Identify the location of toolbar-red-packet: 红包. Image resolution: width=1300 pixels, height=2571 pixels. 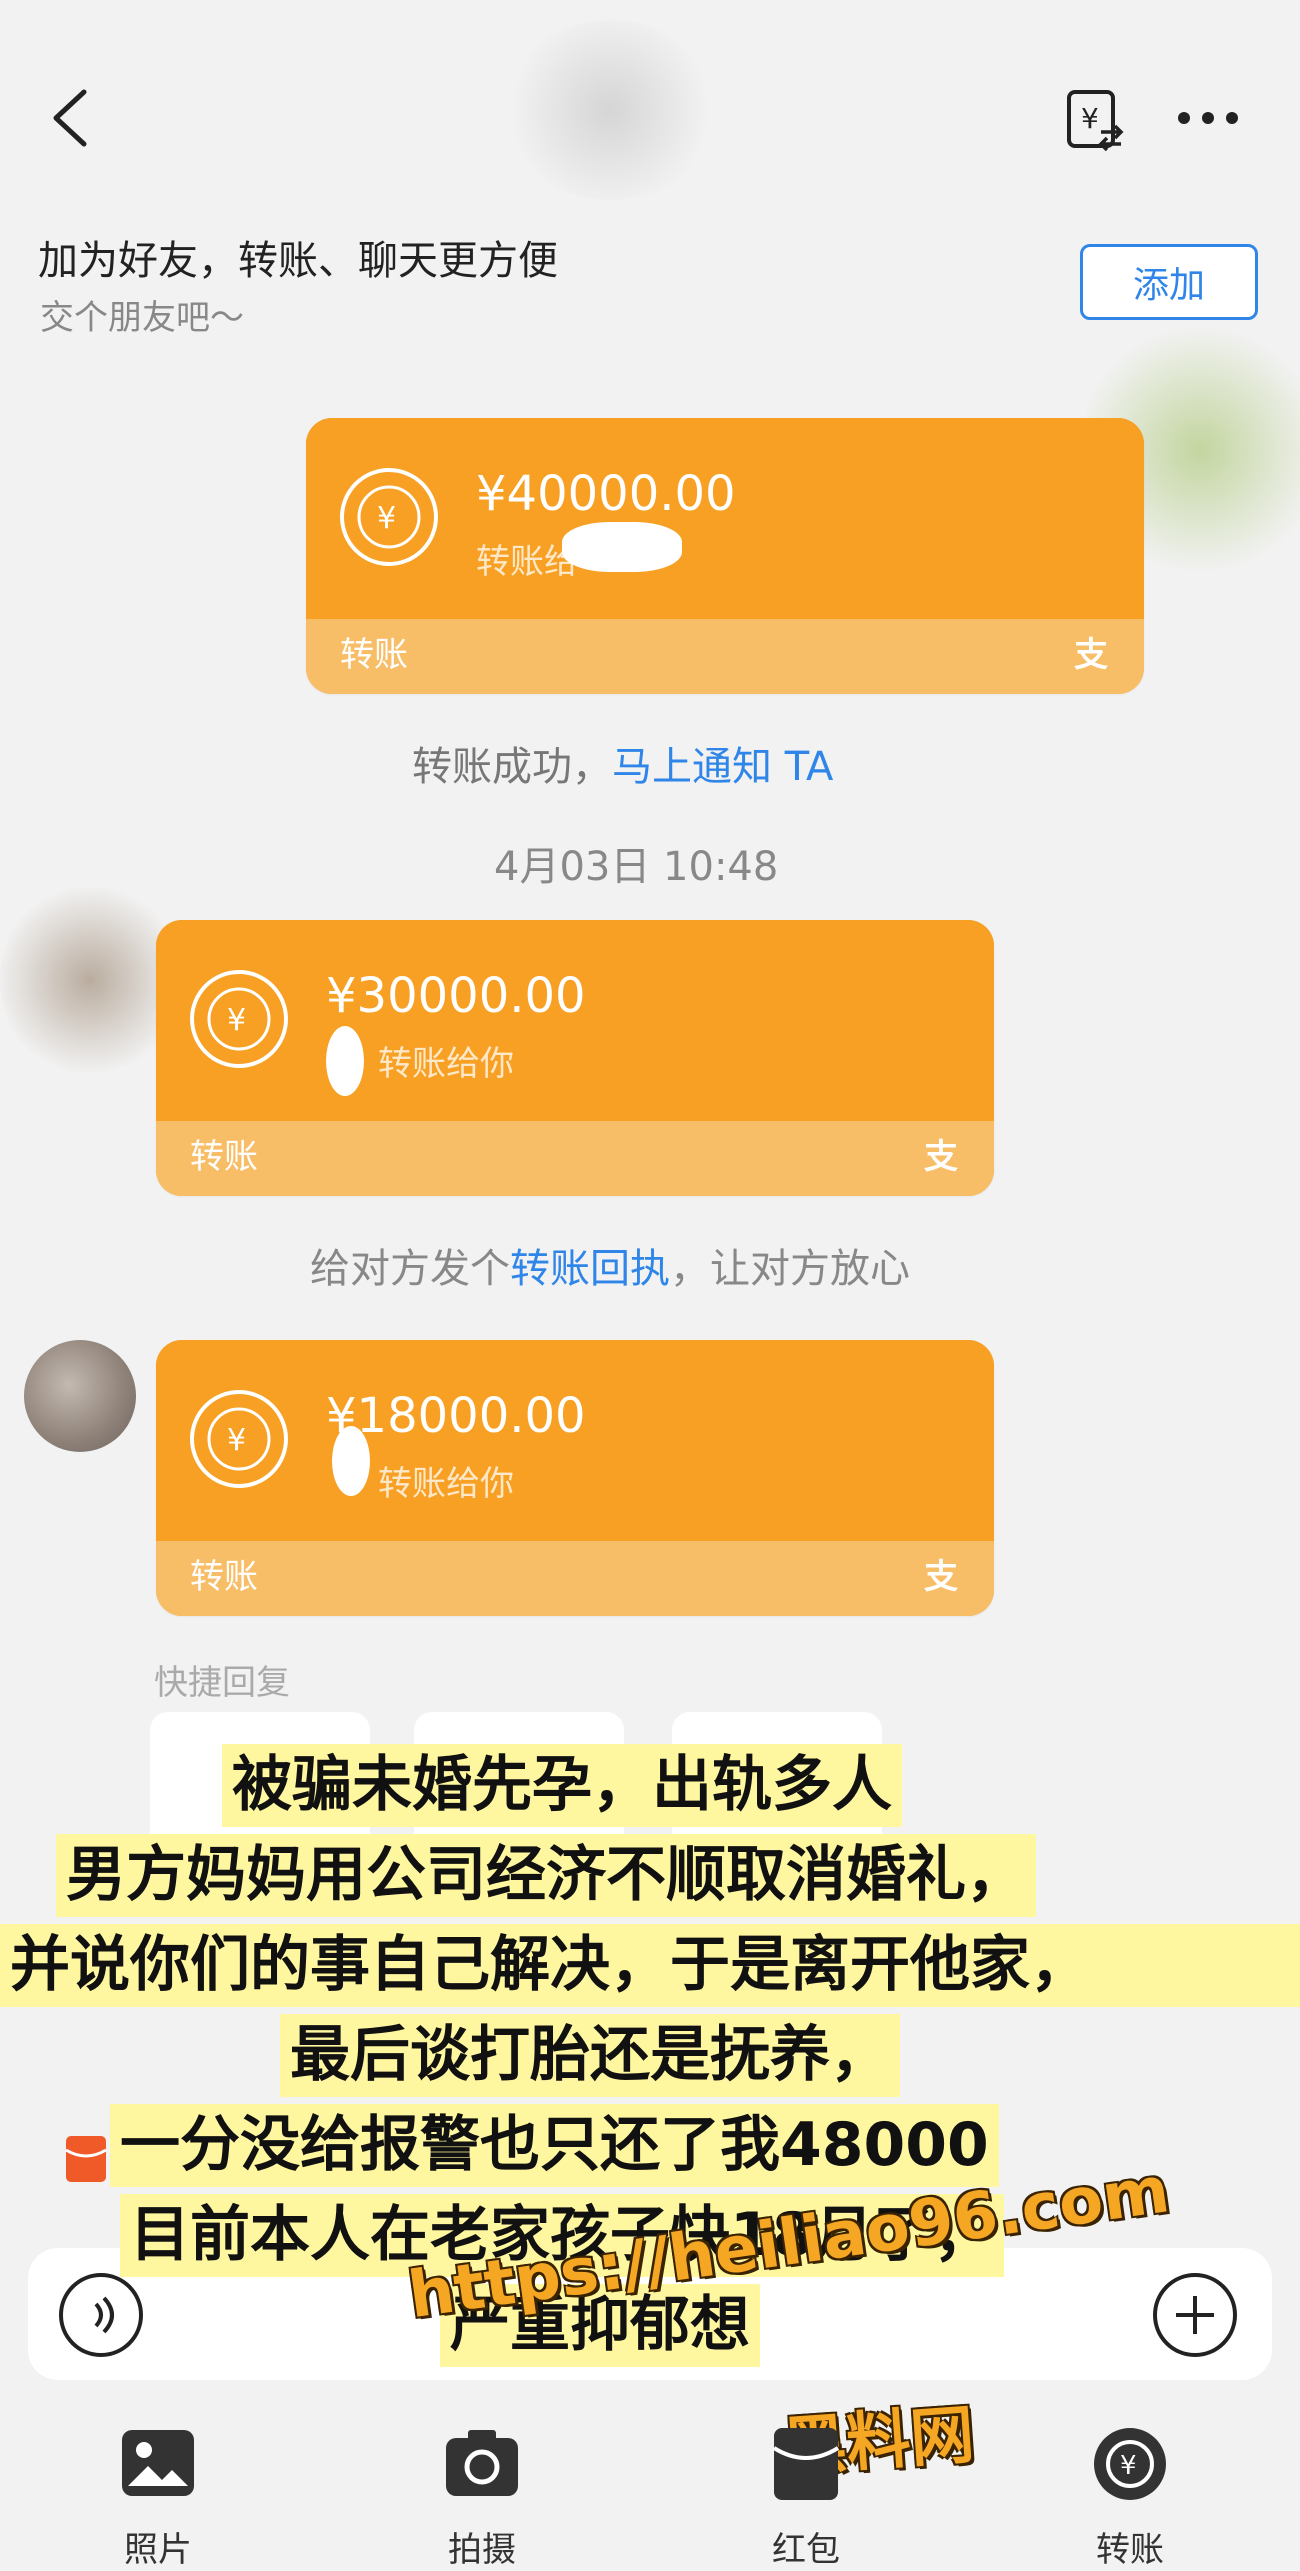
(806, 2493).